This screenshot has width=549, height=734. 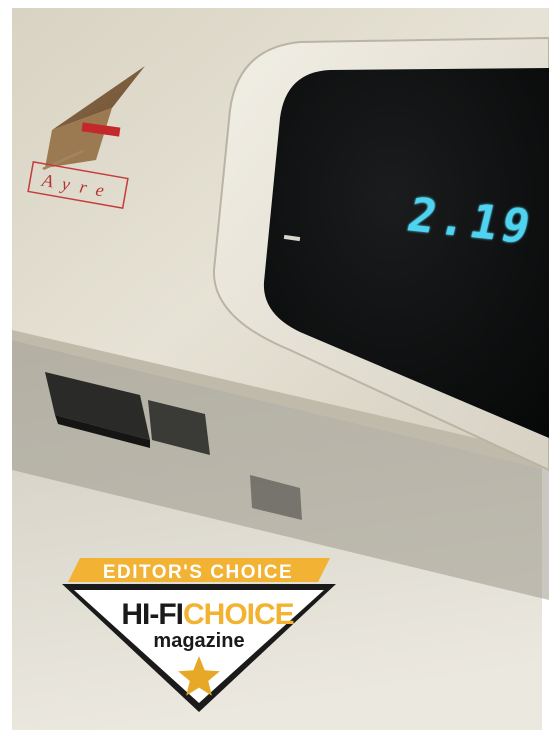 What do you see at coordinates (152, 614) in the screenshot?
I see `badge-hifi-text: HI-FI` at bounding box center [152, 614].